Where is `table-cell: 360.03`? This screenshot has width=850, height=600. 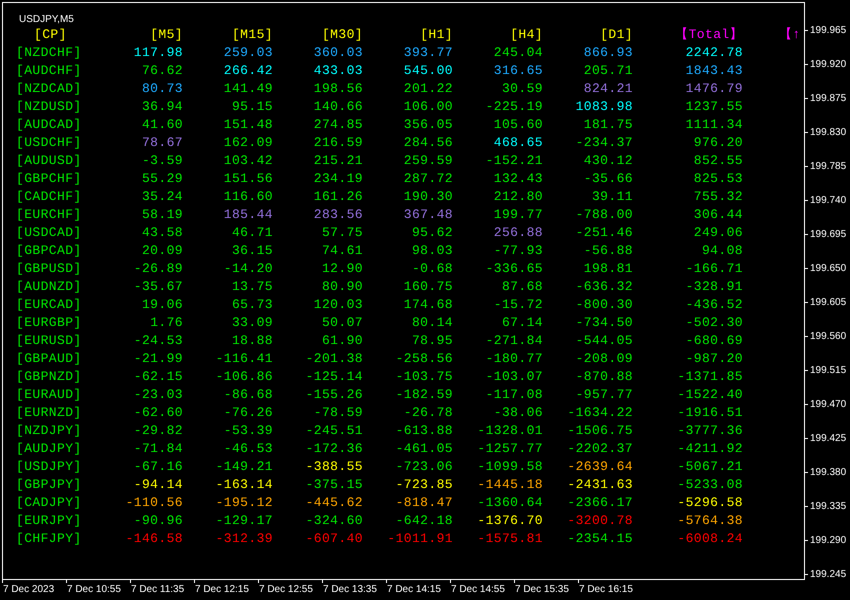 table-cell: 360.03 is located at coordinates (338, 53).